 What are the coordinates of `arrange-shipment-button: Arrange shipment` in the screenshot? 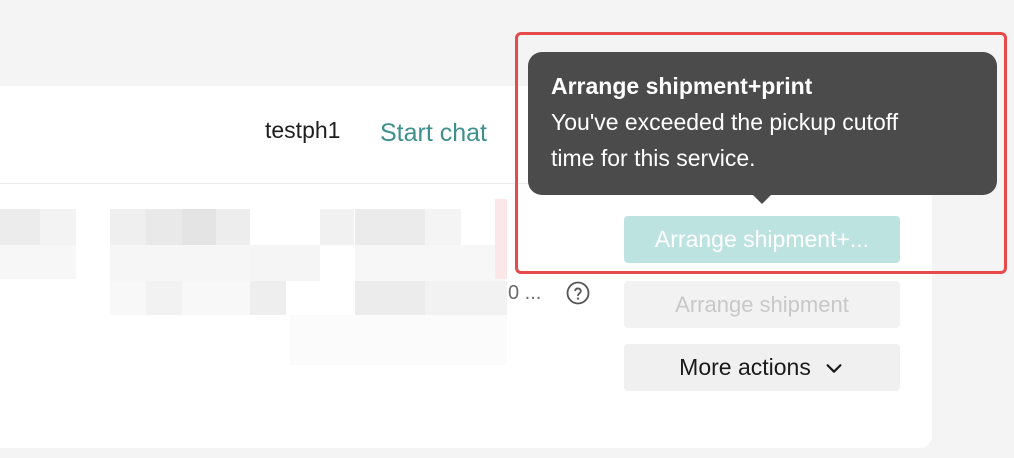 It's located at (762, 304).